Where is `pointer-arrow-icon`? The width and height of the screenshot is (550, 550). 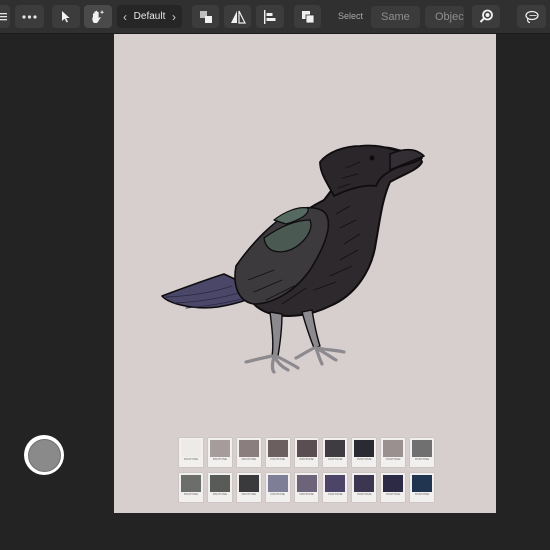 pointer-arrow-icon is located at coordinates (66, 17).